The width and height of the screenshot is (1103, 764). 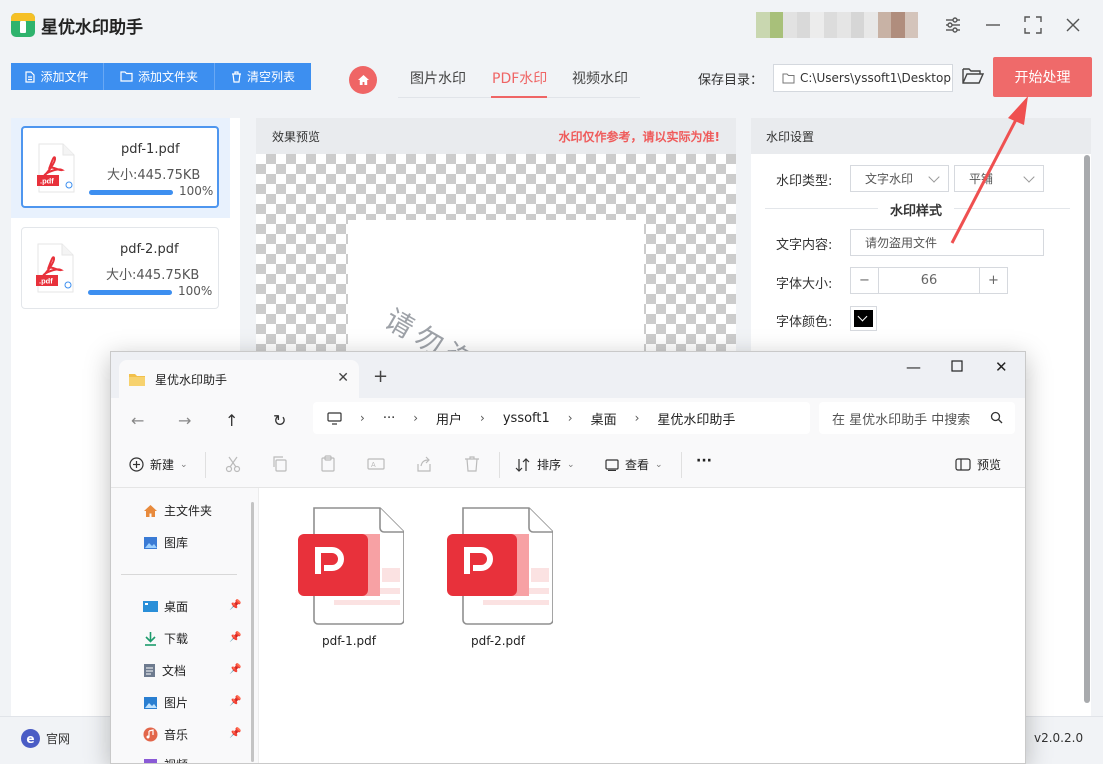 I want to click on folder-icon, so click(x=137, y=379).